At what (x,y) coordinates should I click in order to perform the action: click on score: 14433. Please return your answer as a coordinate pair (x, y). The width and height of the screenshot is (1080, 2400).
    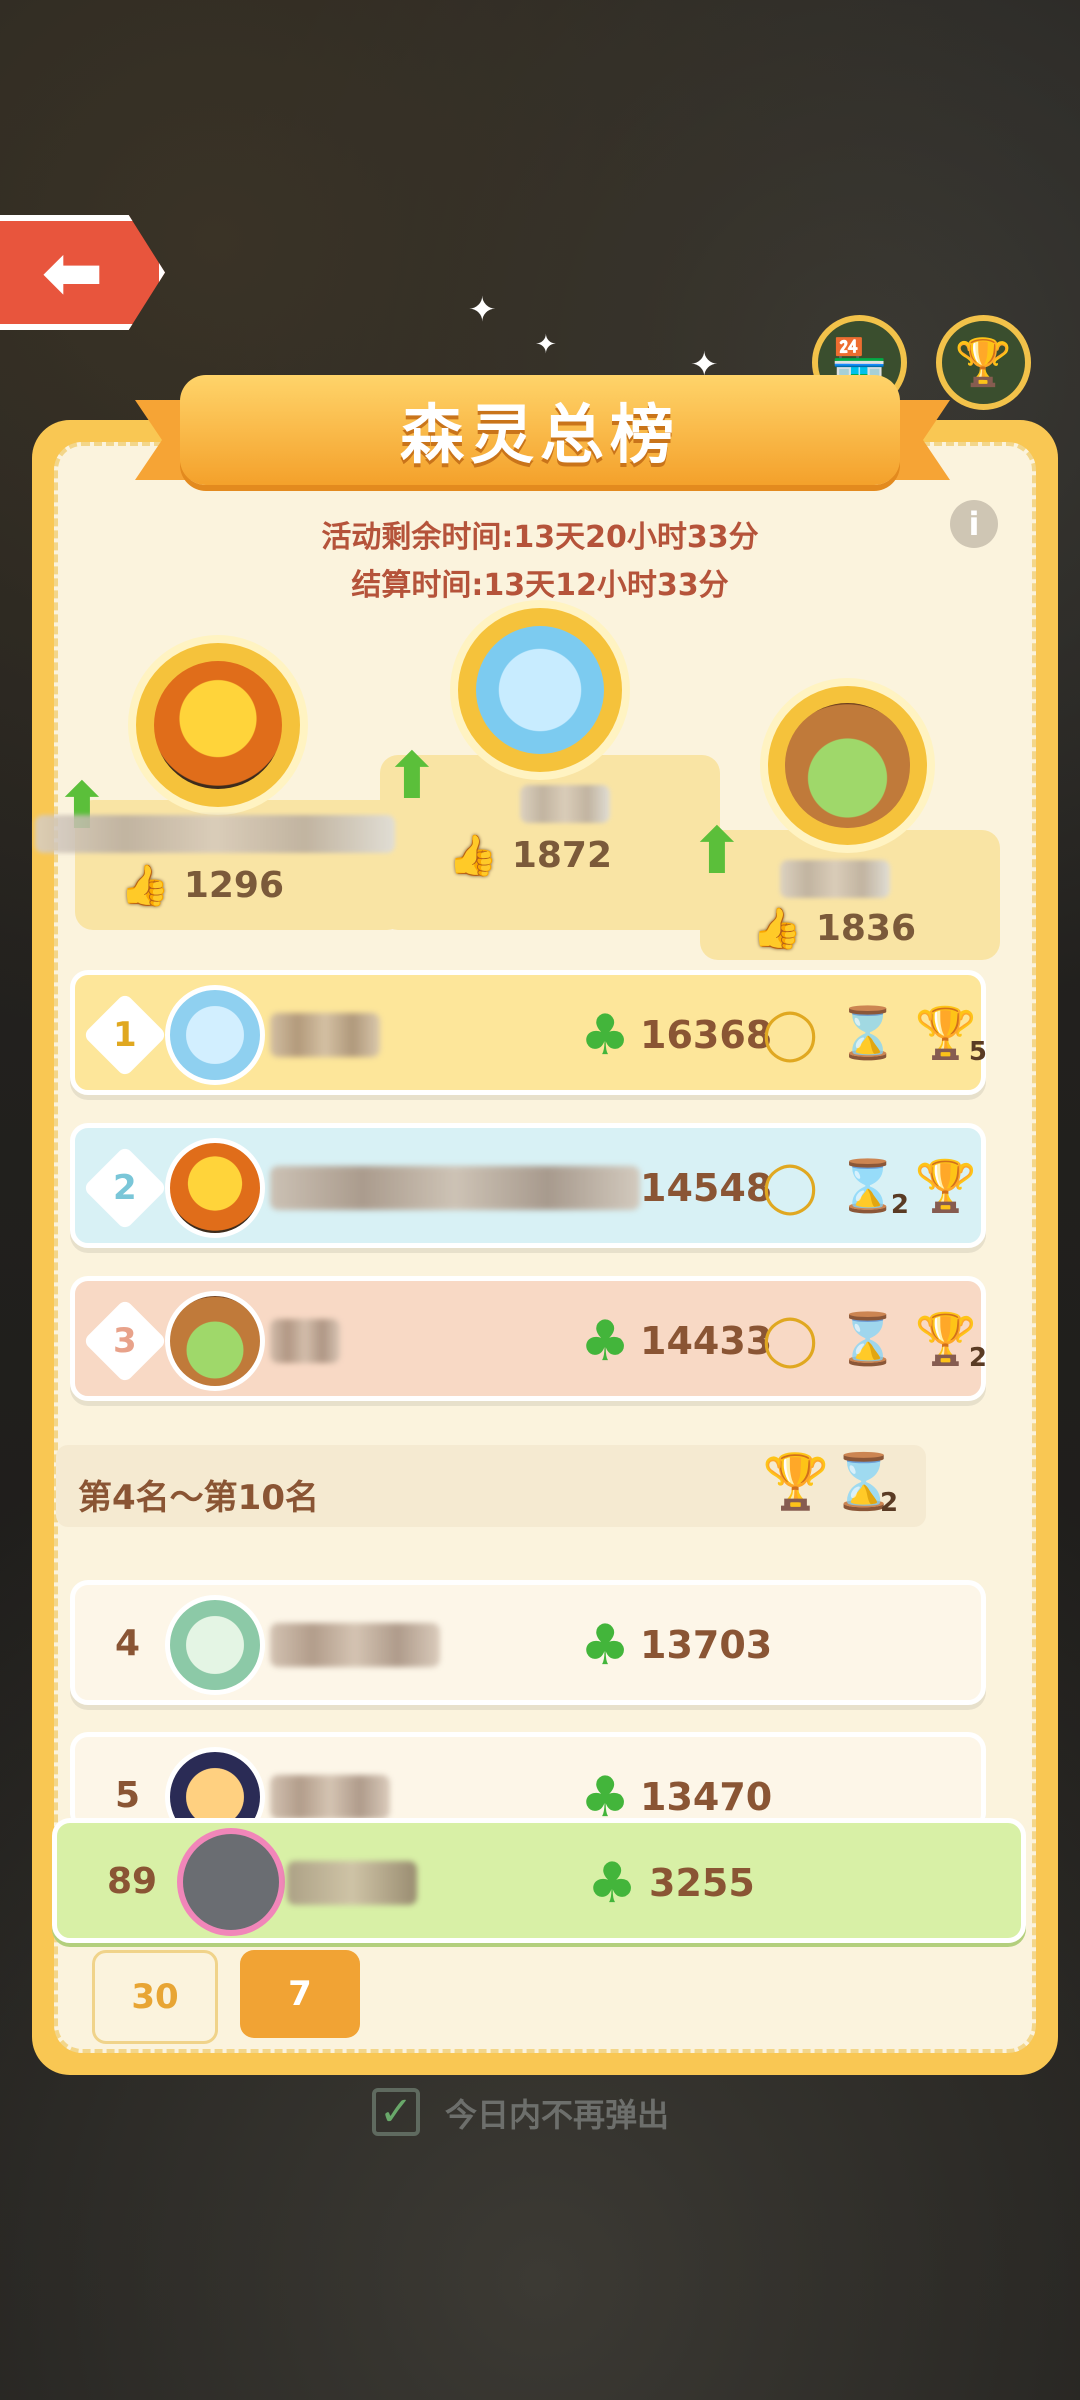
    Looking at the image, I should click on (706, 1341).